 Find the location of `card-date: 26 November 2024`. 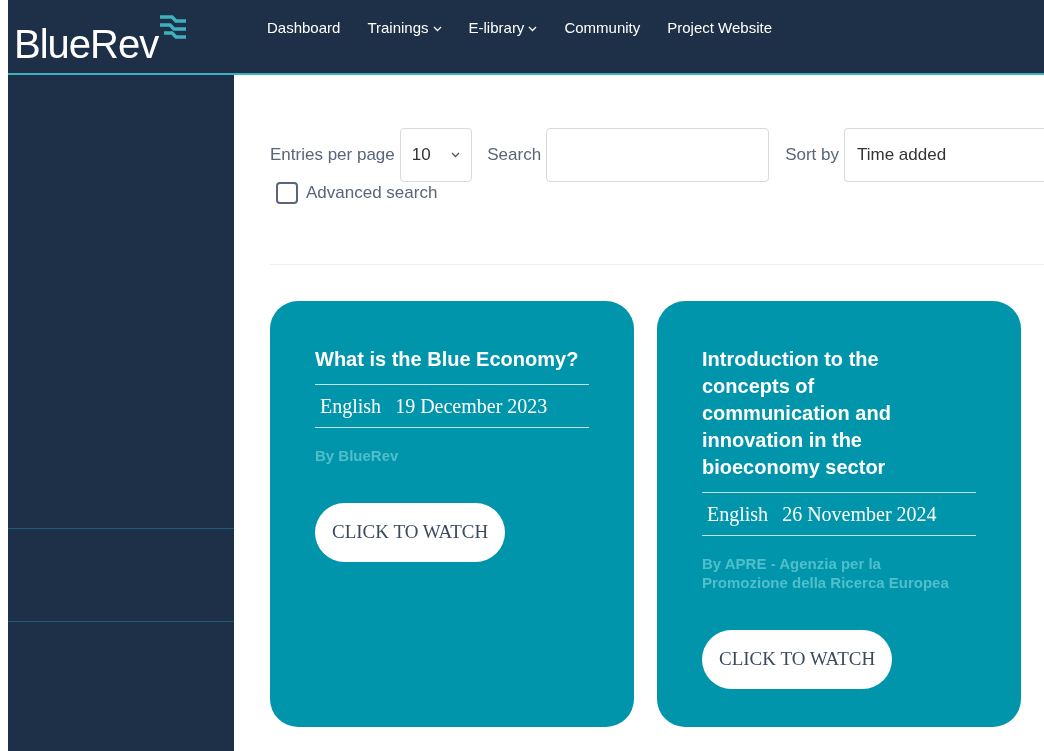

card-date: 26 November 2024 is located at coordinates (859, 514).